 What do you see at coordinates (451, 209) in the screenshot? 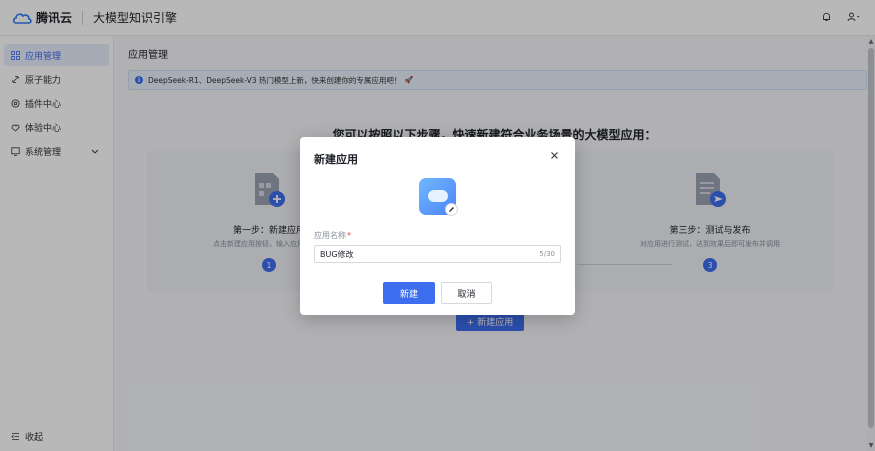
I see `edit-avatar-icon` at bounding box center [451, 209].